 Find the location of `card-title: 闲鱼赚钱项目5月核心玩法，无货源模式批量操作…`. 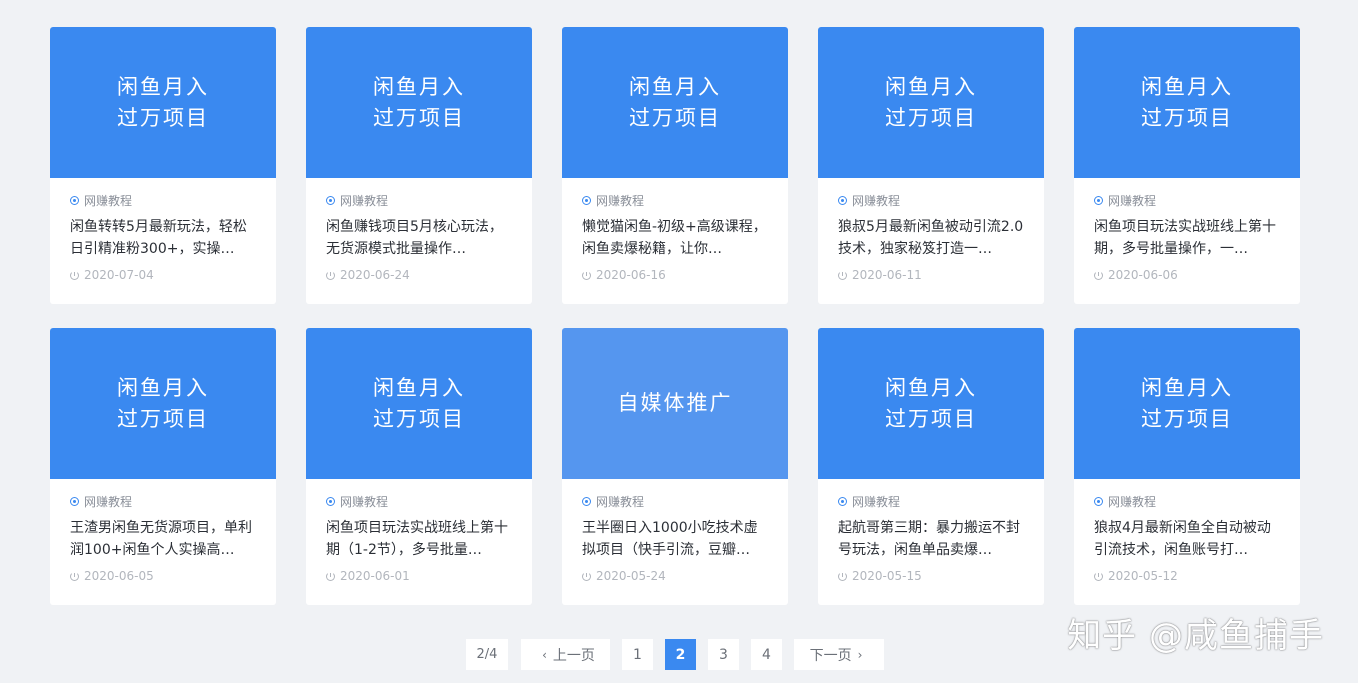

card-title: 闲鱼赚钱项目5月核心玩法，无货源模式批量操作… is located at coordinates (419, 238).